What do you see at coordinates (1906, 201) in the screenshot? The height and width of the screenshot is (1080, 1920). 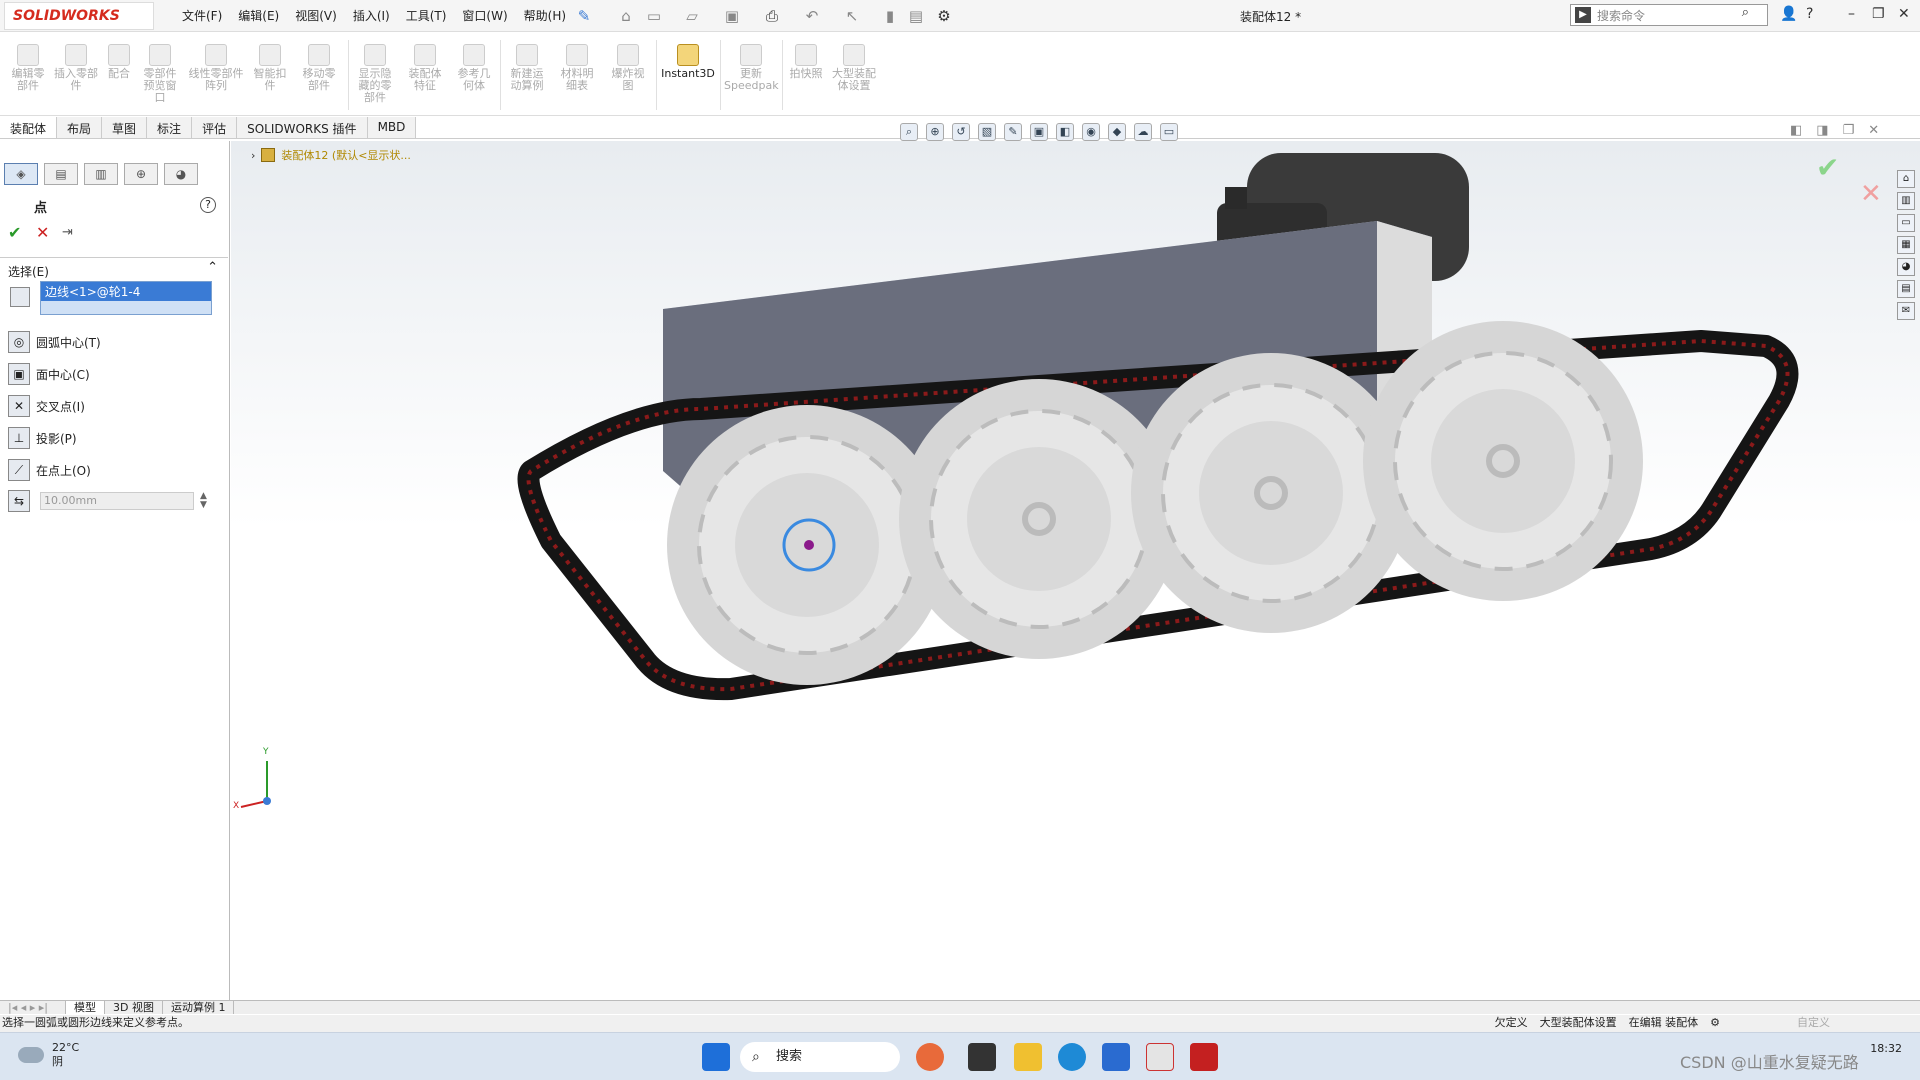 I see `design-library-icon: ▥` at bounding box center [1906, 201].